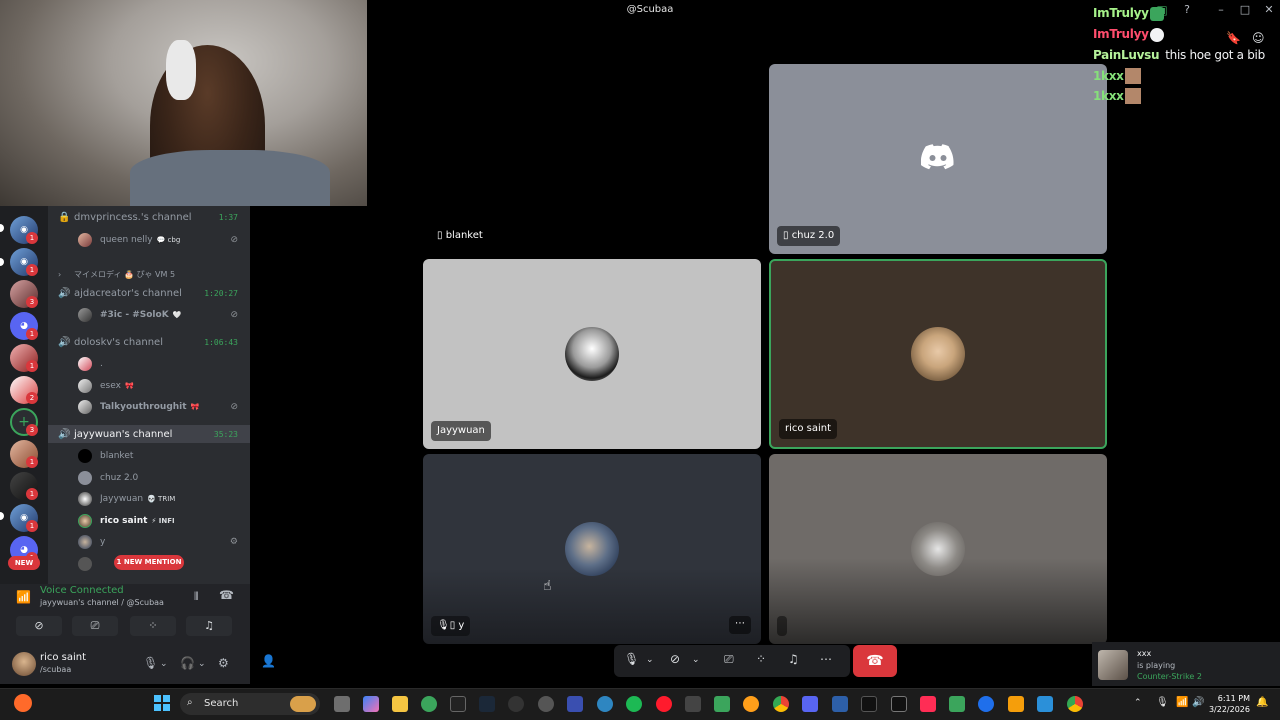 The image size is (1280, 720). Describe the element at coordinates (187, 663) in the screenshot. I see `headphones-icon: 🎧` at that location.